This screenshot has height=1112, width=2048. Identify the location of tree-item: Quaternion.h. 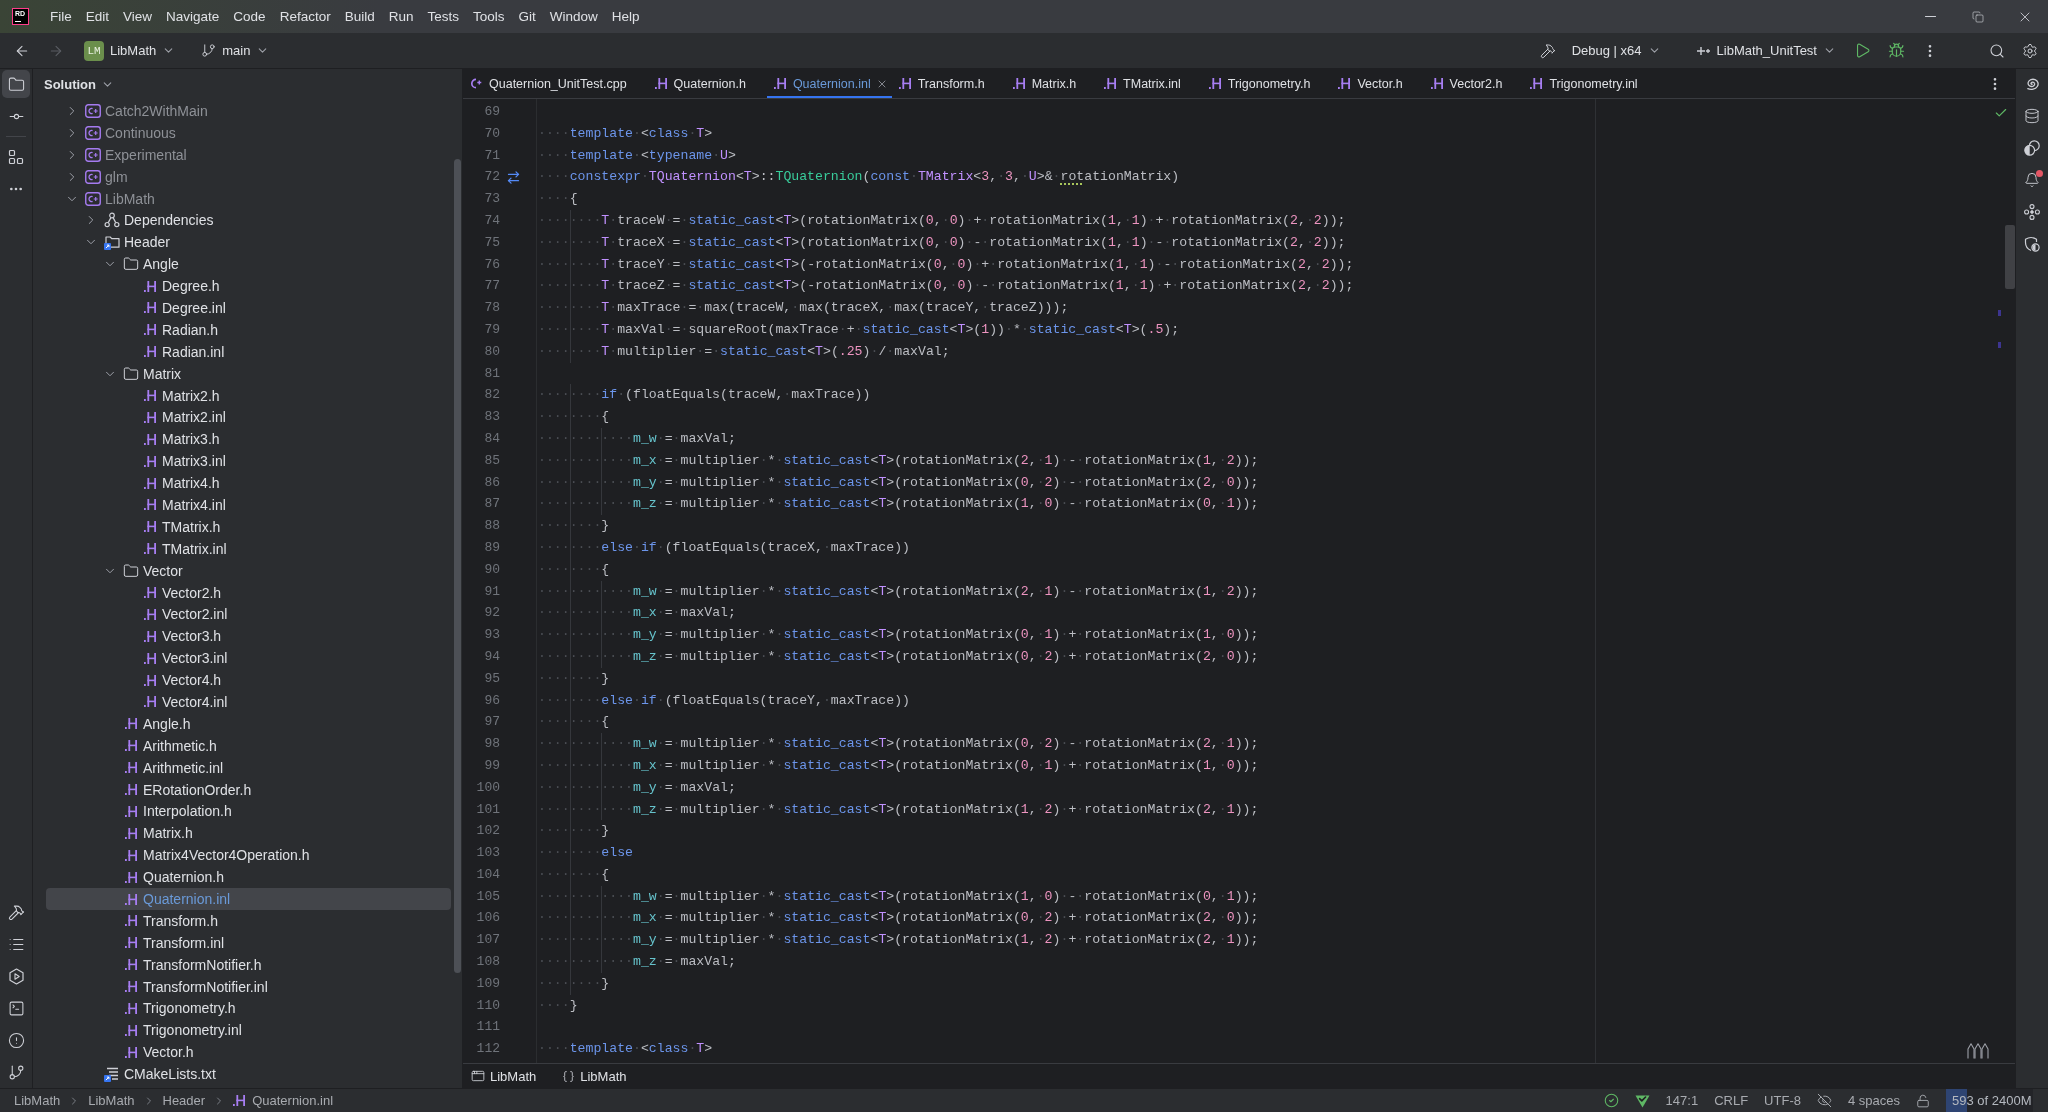
(248, 877).